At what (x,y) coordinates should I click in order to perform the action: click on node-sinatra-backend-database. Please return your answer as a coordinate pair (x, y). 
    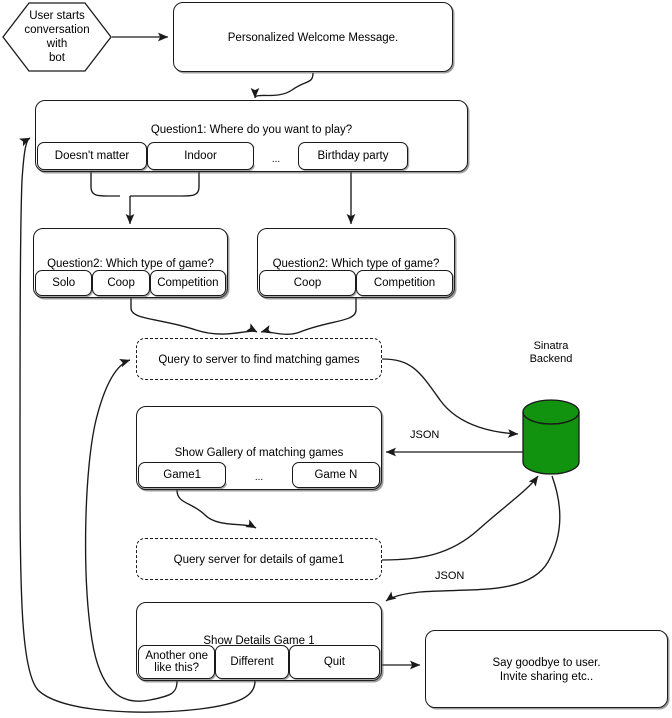
    Looking at the image, I should click on (551, 437).